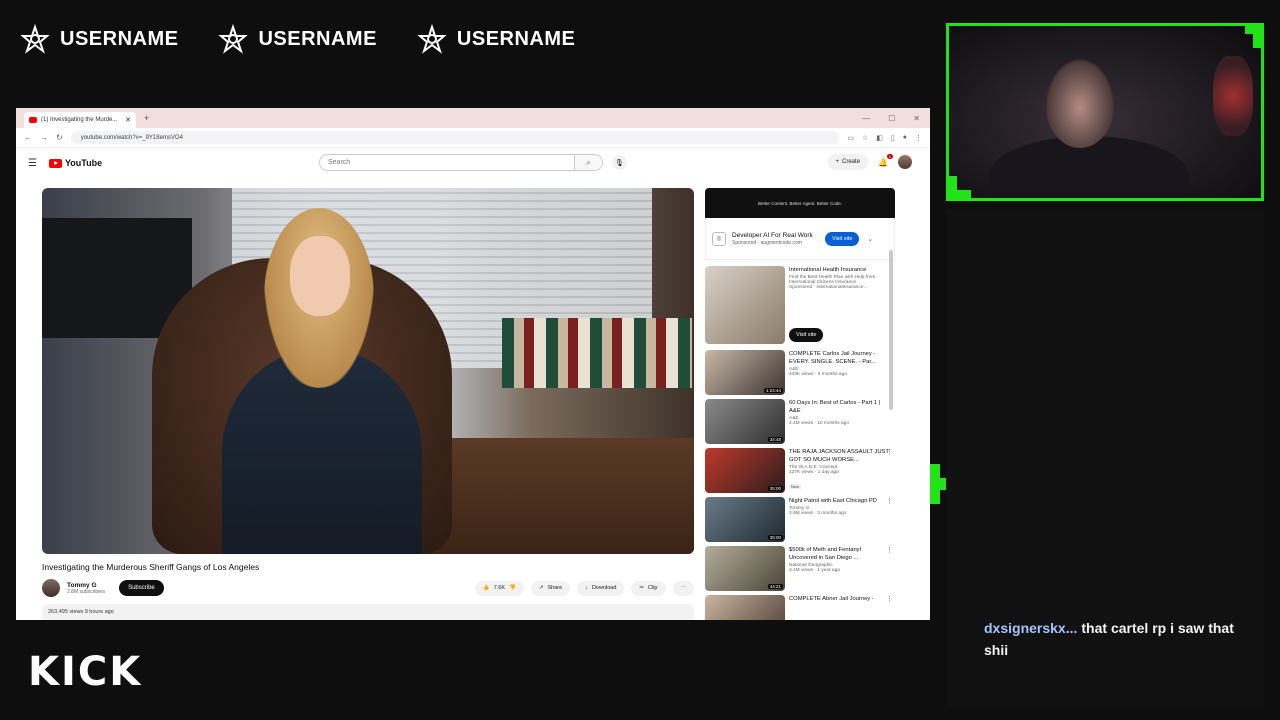 The width and height of the screenshot is (1280, 720). Describe the element at coordinates (512, 588) in the screenshot. I see `thumbs-down-icon: 👎` at that location.